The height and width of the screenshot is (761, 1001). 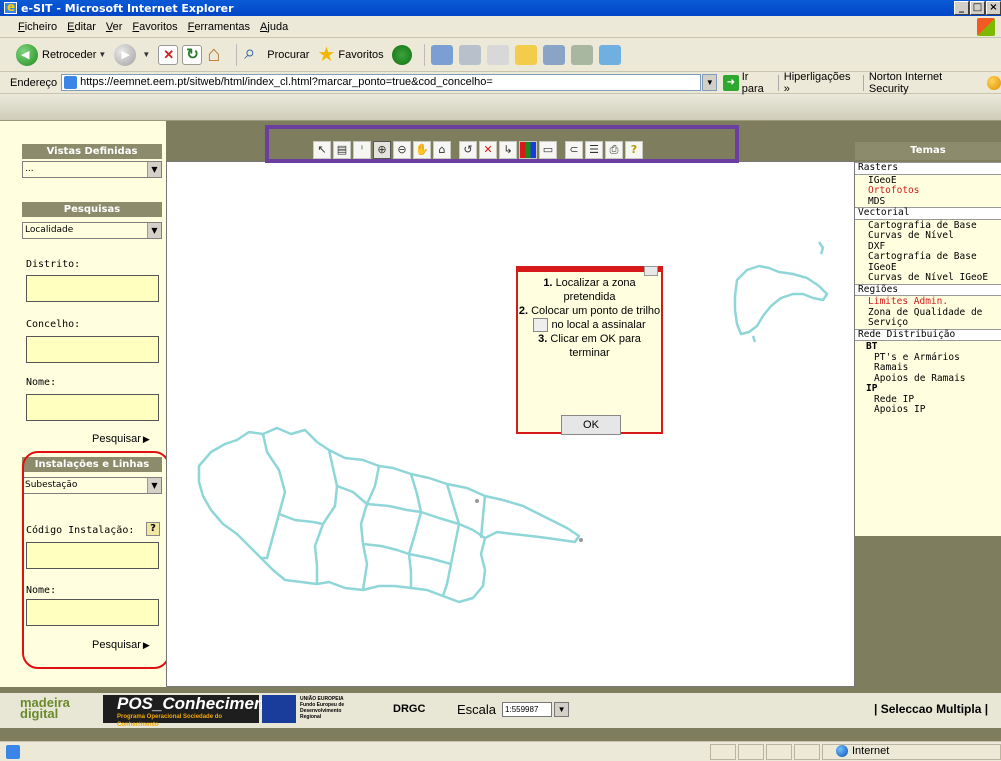 I want to click on pesquisar-button: Pesquisar ▶, so click(x=121, y=439).